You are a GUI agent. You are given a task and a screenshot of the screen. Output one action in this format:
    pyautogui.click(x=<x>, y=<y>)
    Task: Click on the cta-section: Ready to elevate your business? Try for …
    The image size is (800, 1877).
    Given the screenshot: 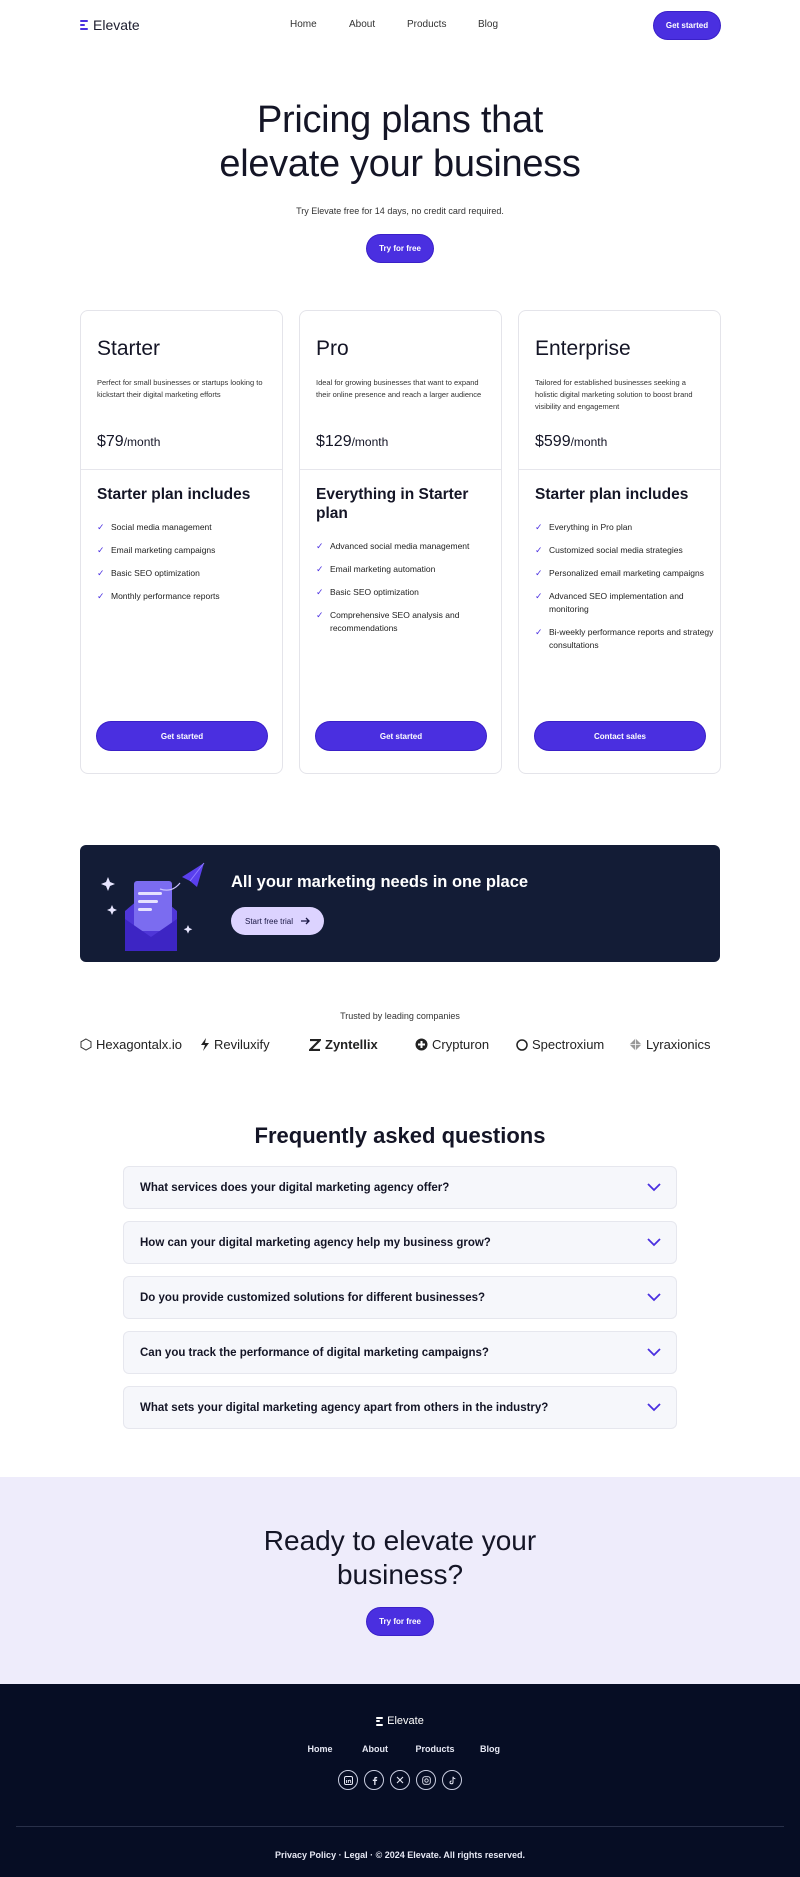 What is the action you would take?
    pyautogui.click(x=400, y=1580)
    